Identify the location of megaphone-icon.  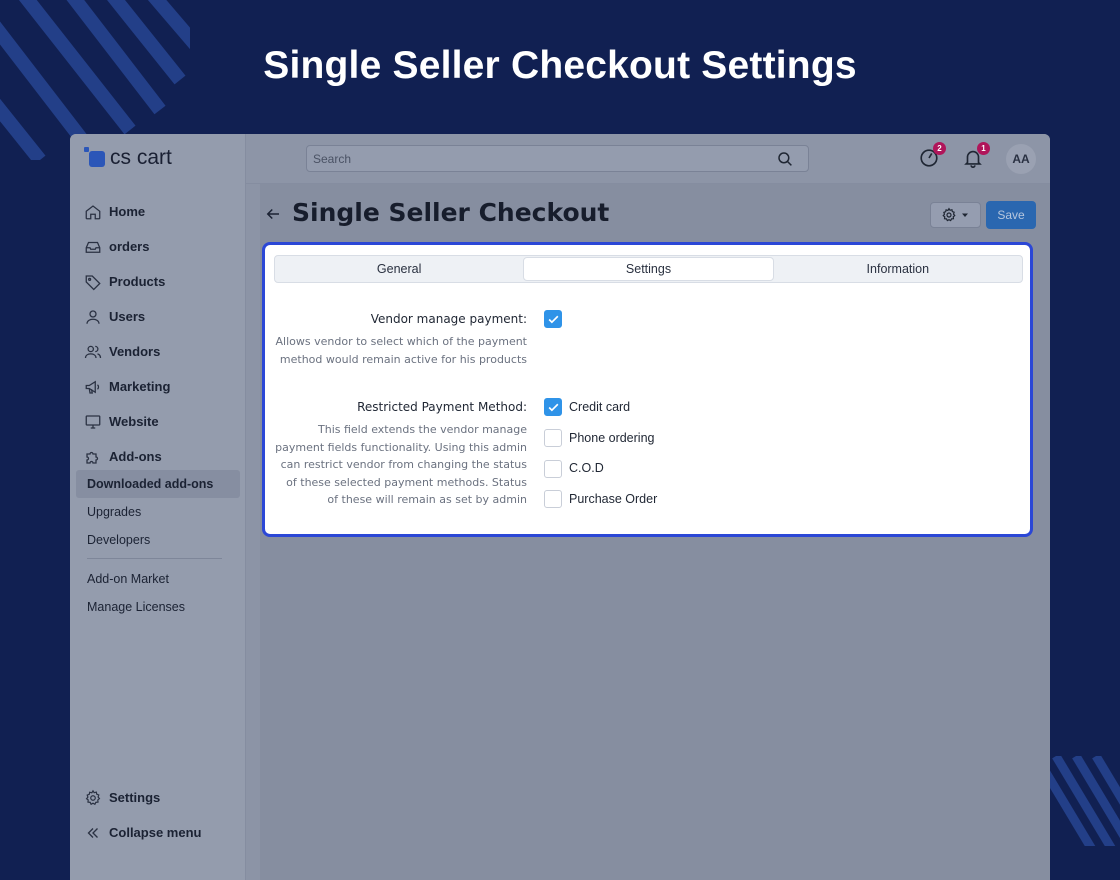
(92, 387).